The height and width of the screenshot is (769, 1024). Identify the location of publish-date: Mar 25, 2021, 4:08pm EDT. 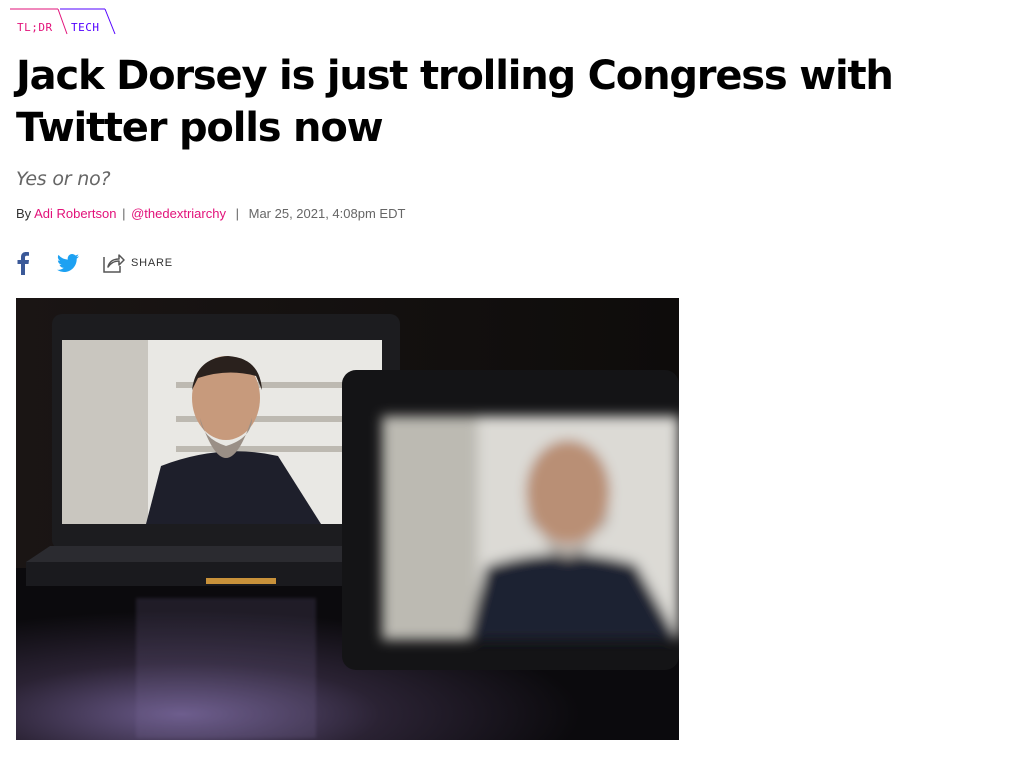
(327, 213).